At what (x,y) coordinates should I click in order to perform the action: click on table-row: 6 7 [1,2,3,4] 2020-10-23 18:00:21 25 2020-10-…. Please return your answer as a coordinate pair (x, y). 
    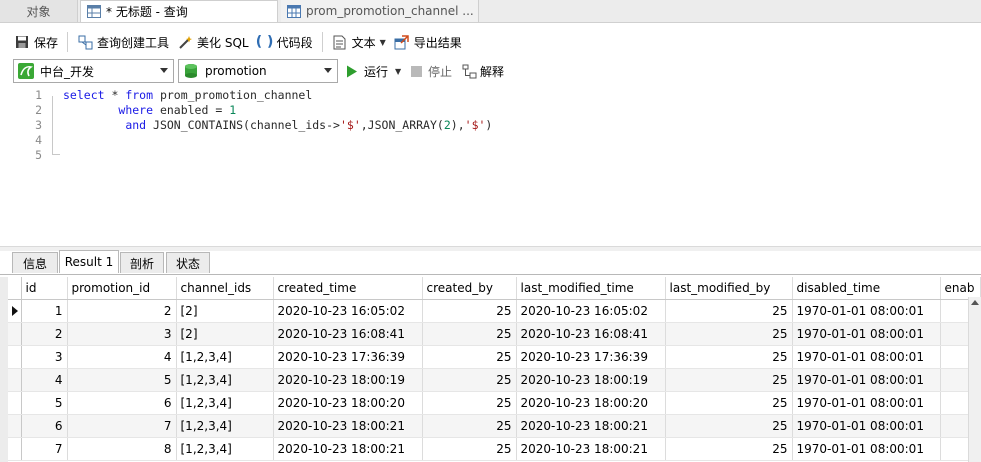
    Looking at the image, I should click on (494, 426).